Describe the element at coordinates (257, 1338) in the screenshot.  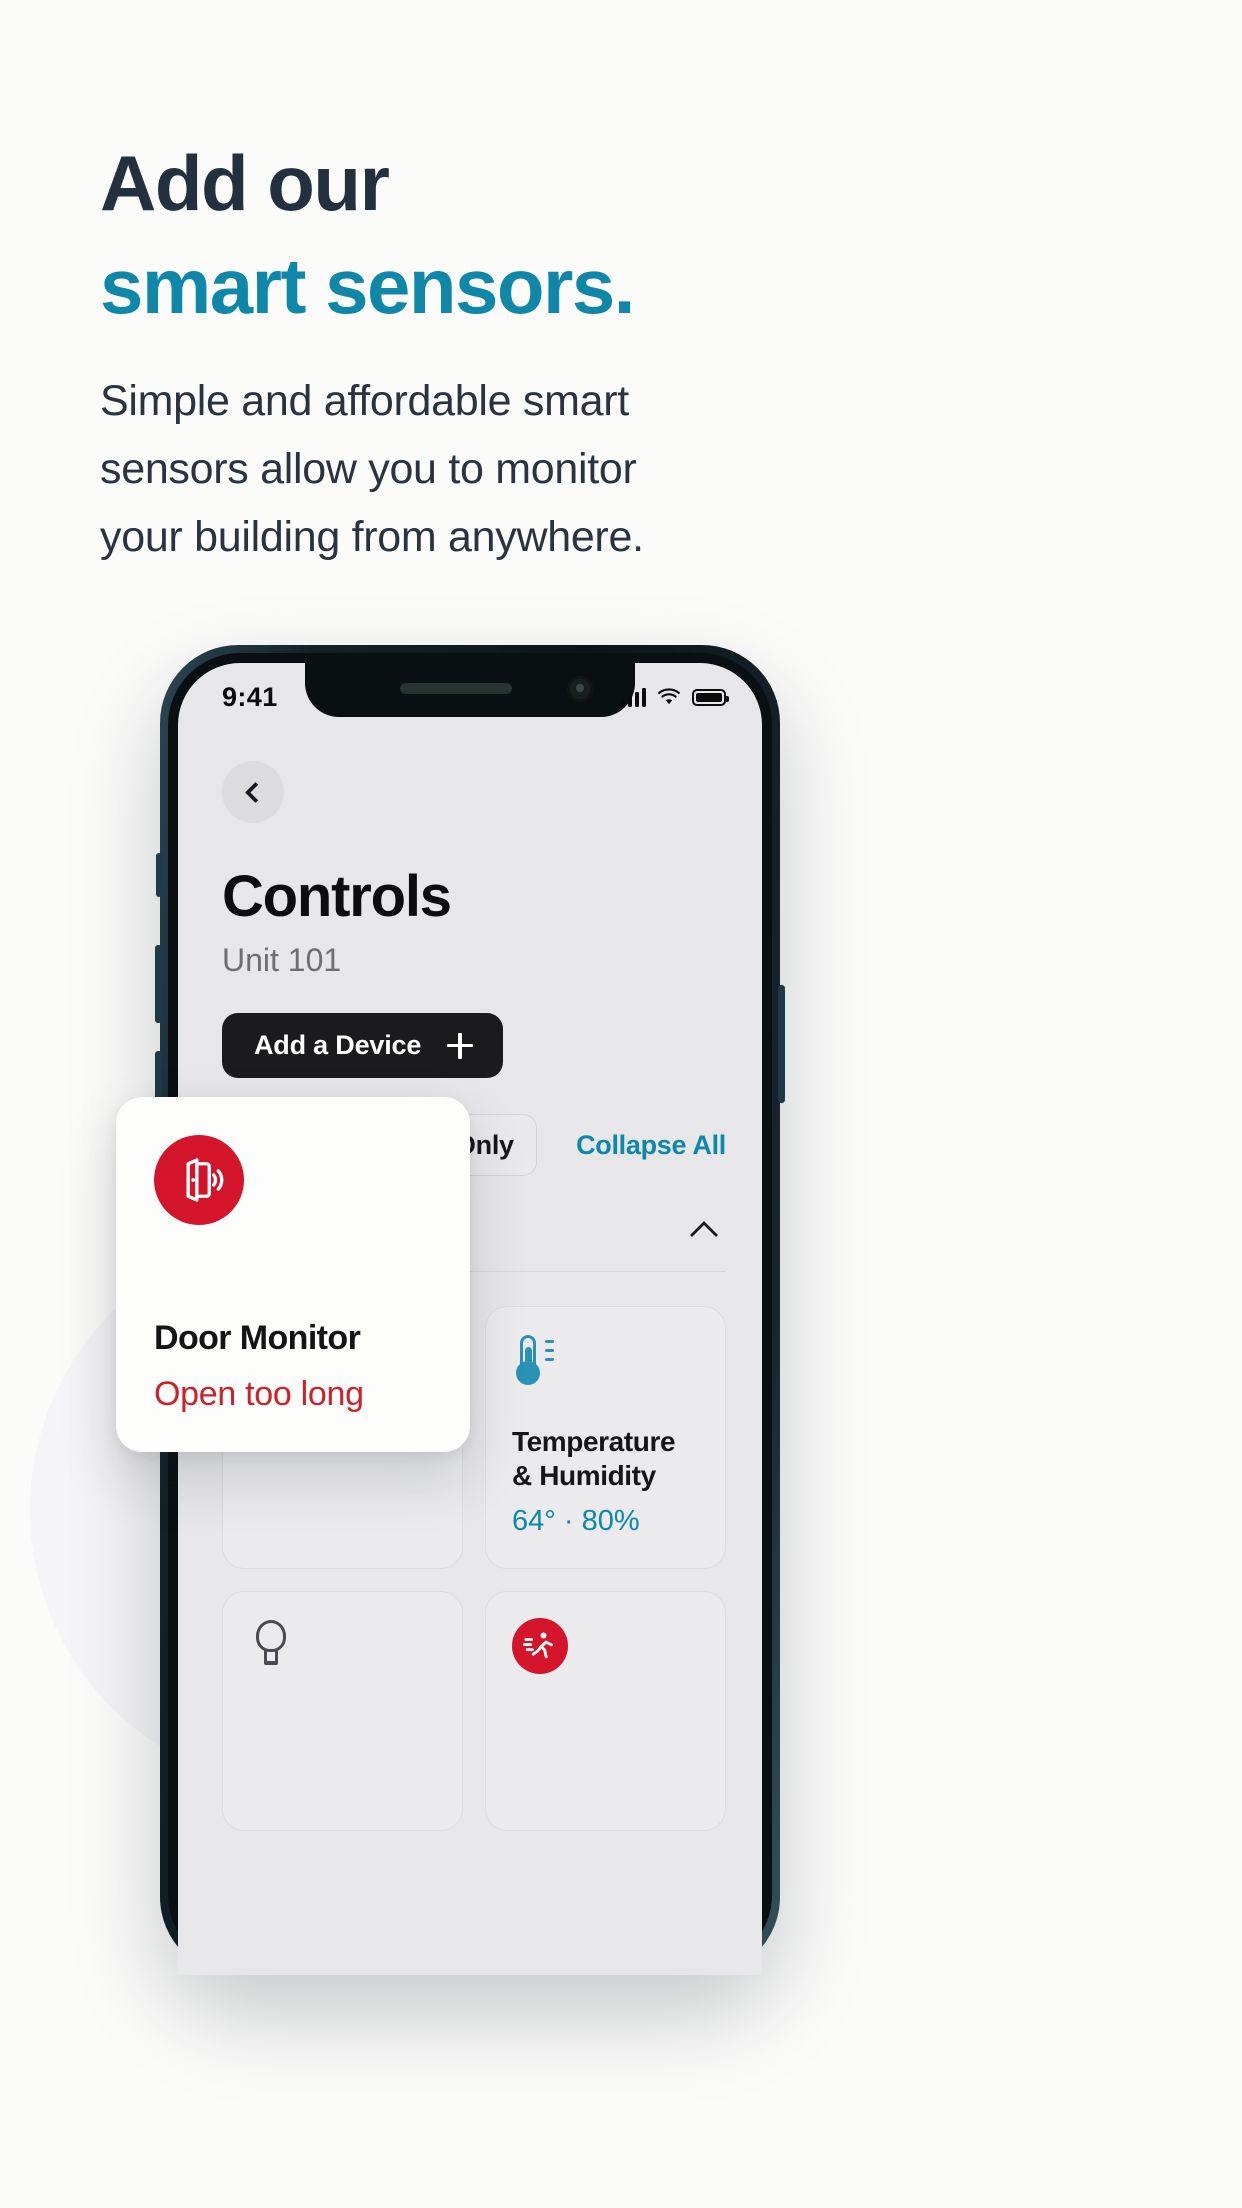
I see `overlay-card-title: Door Monitor` at that location.